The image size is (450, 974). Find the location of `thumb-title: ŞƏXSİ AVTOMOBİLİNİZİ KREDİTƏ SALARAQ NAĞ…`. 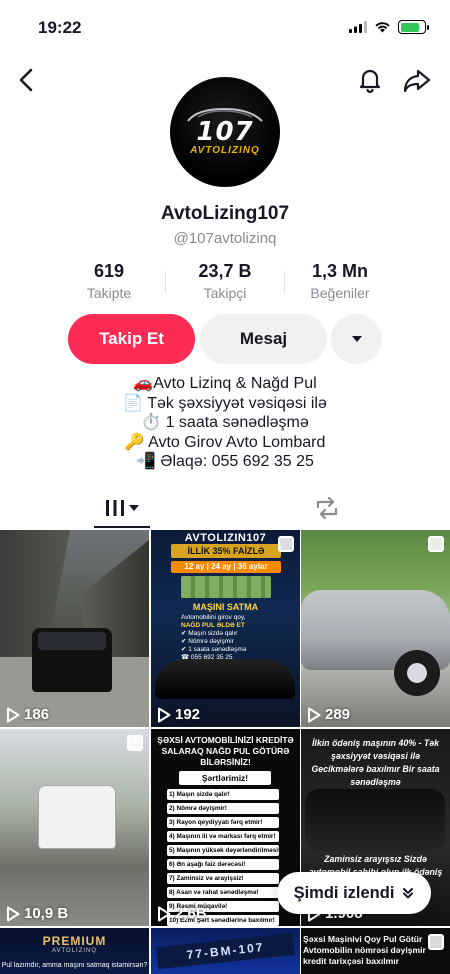

thumb-title: ŞƏXSİ AVTOMOBİLİNİZİ KREDİTƏ SALARAQ NAĞ… is located at coordinates (225, 751).